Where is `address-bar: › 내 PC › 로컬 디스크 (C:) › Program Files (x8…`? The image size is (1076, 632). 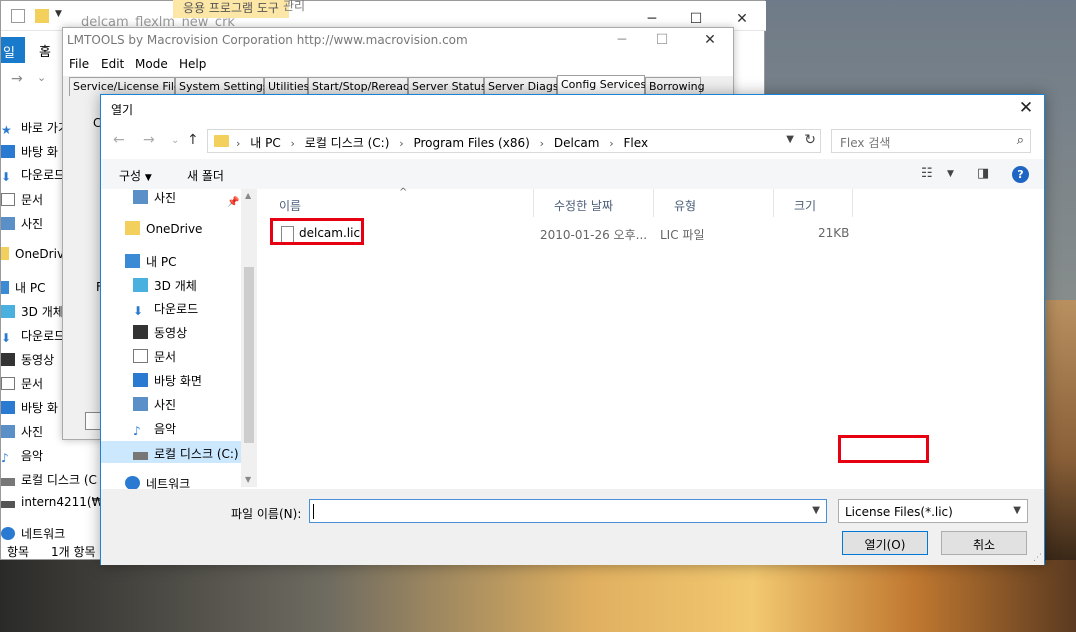 address-bar: › 내 PC › 로컬 디스크 (C:) › Program Files (x8… is located at coordinates (514, 141).